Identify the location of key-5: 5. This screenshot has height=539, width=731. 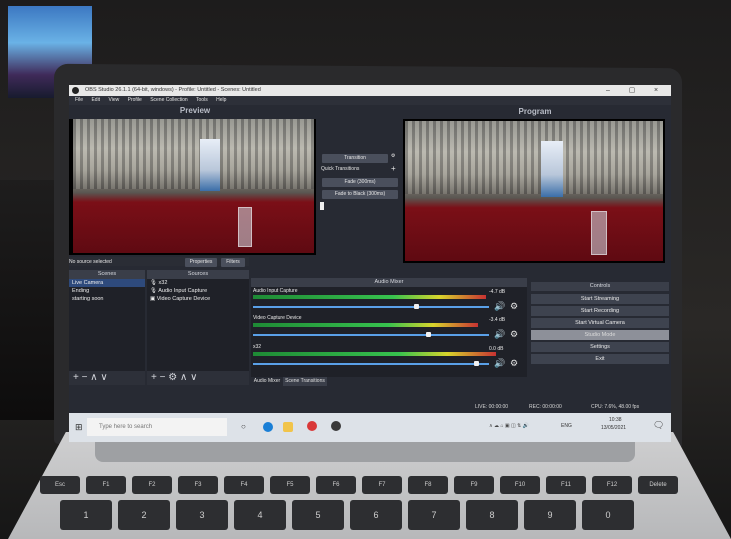
(318, 515).